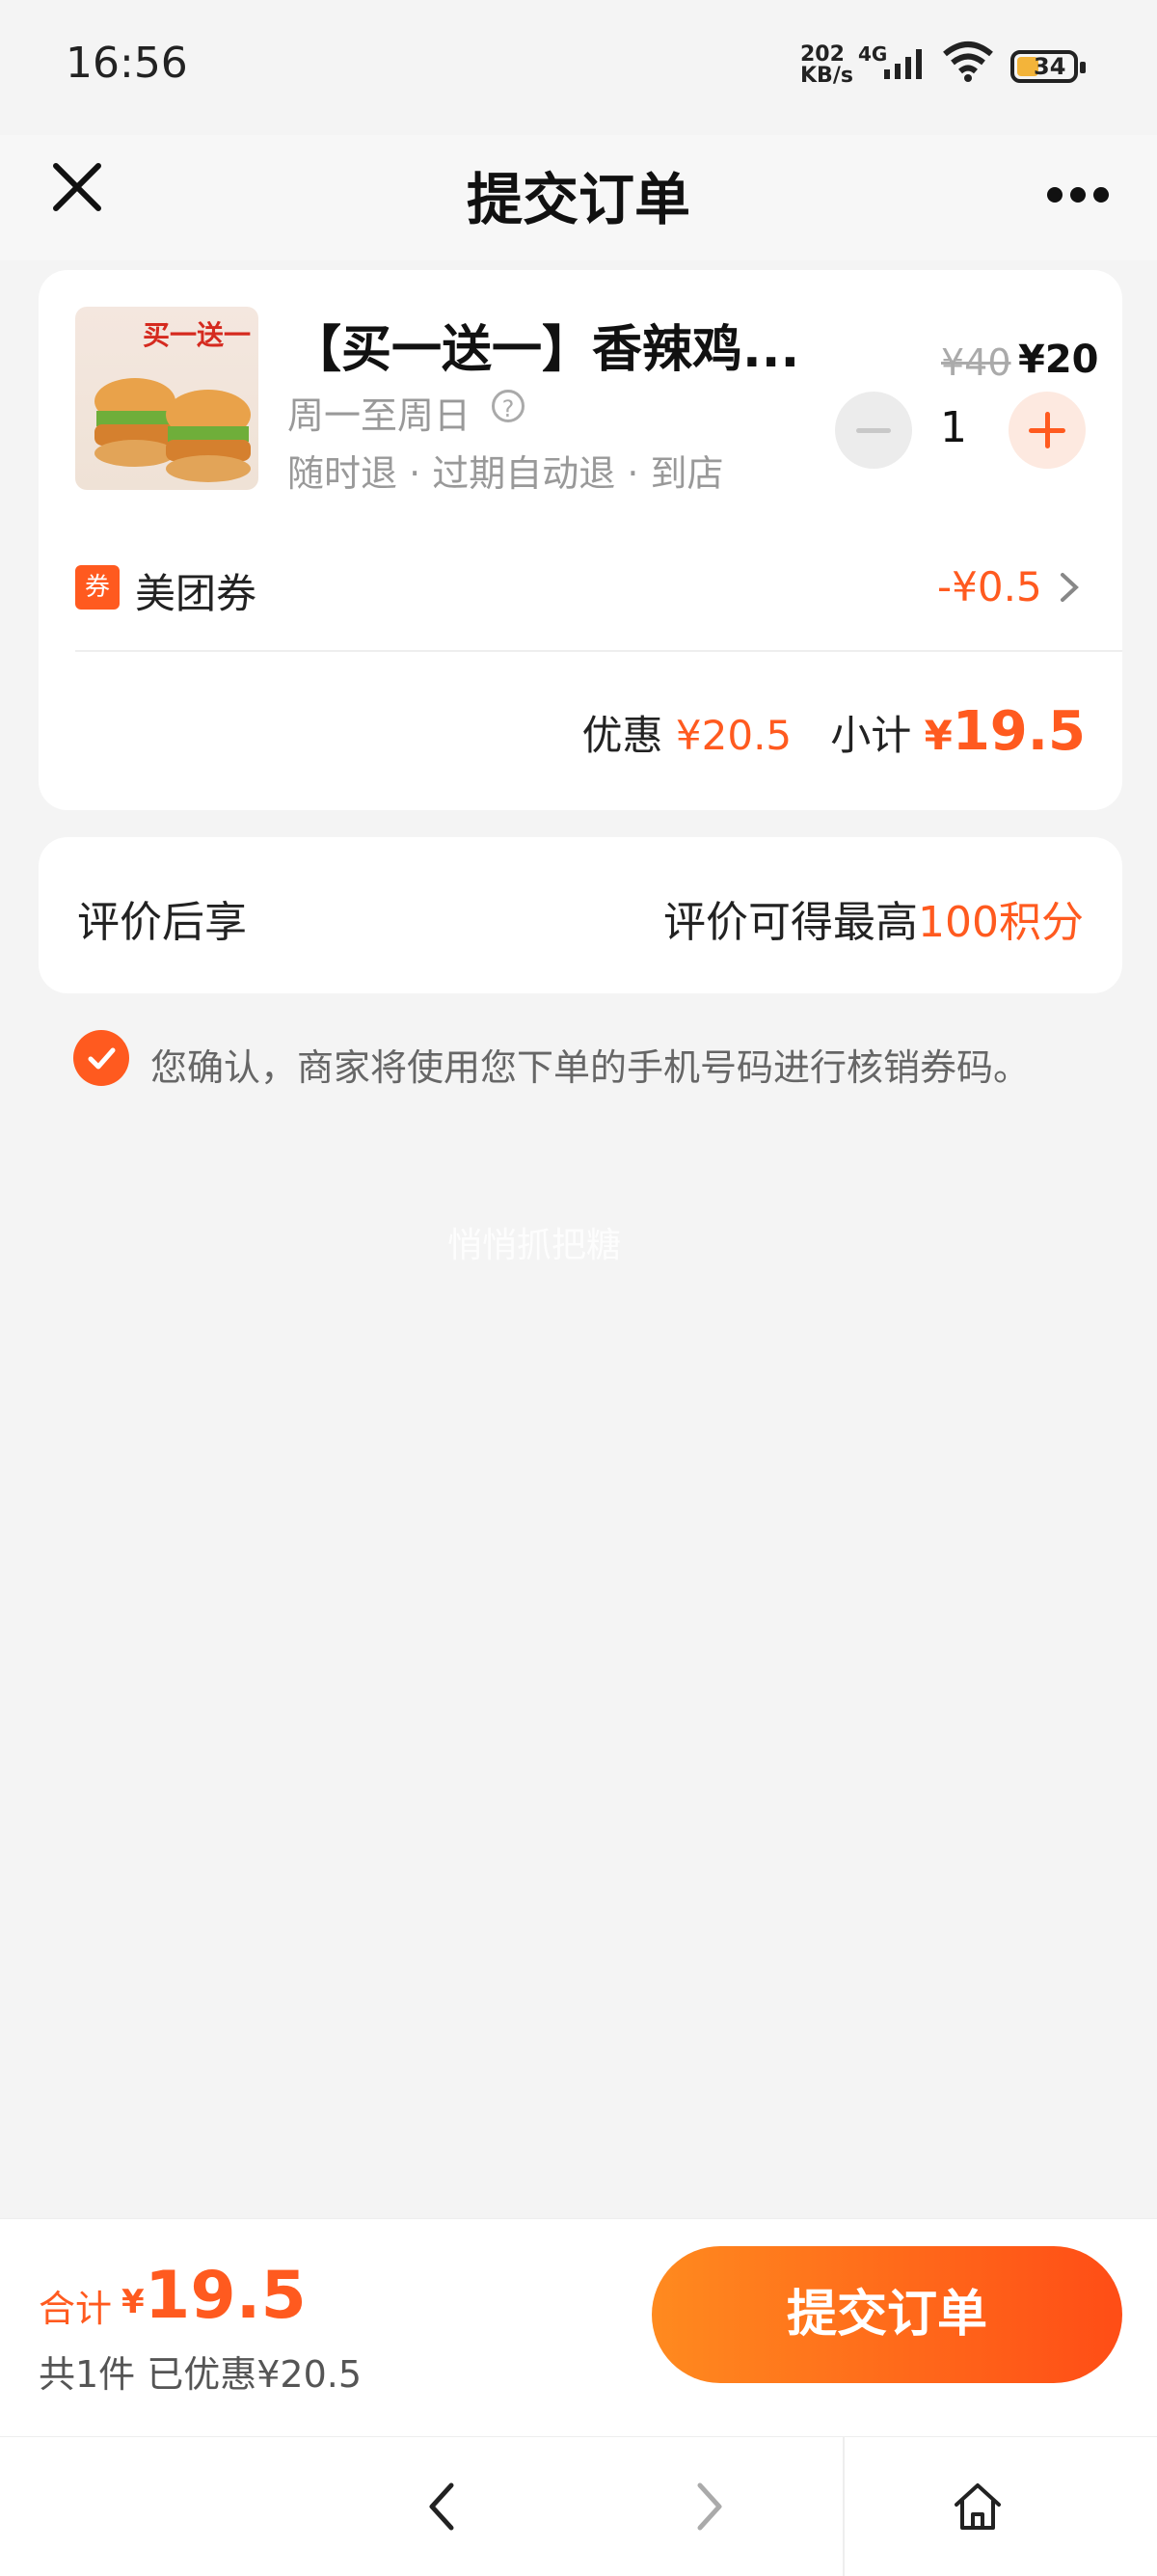  What do you see at coordinates (172, 430) in the screenshot?
I see `burger-icon` at bounding box center [172, 430].